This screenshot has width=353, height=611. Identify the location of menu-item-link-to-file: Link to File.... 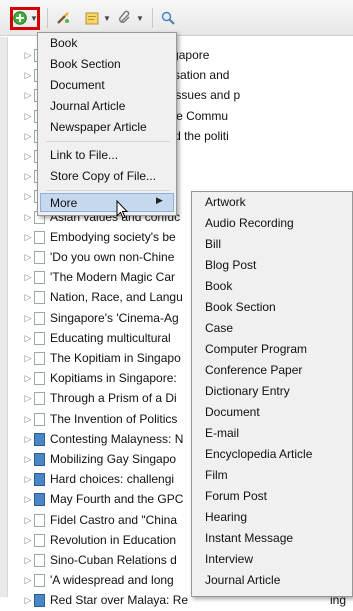
(84, 155).